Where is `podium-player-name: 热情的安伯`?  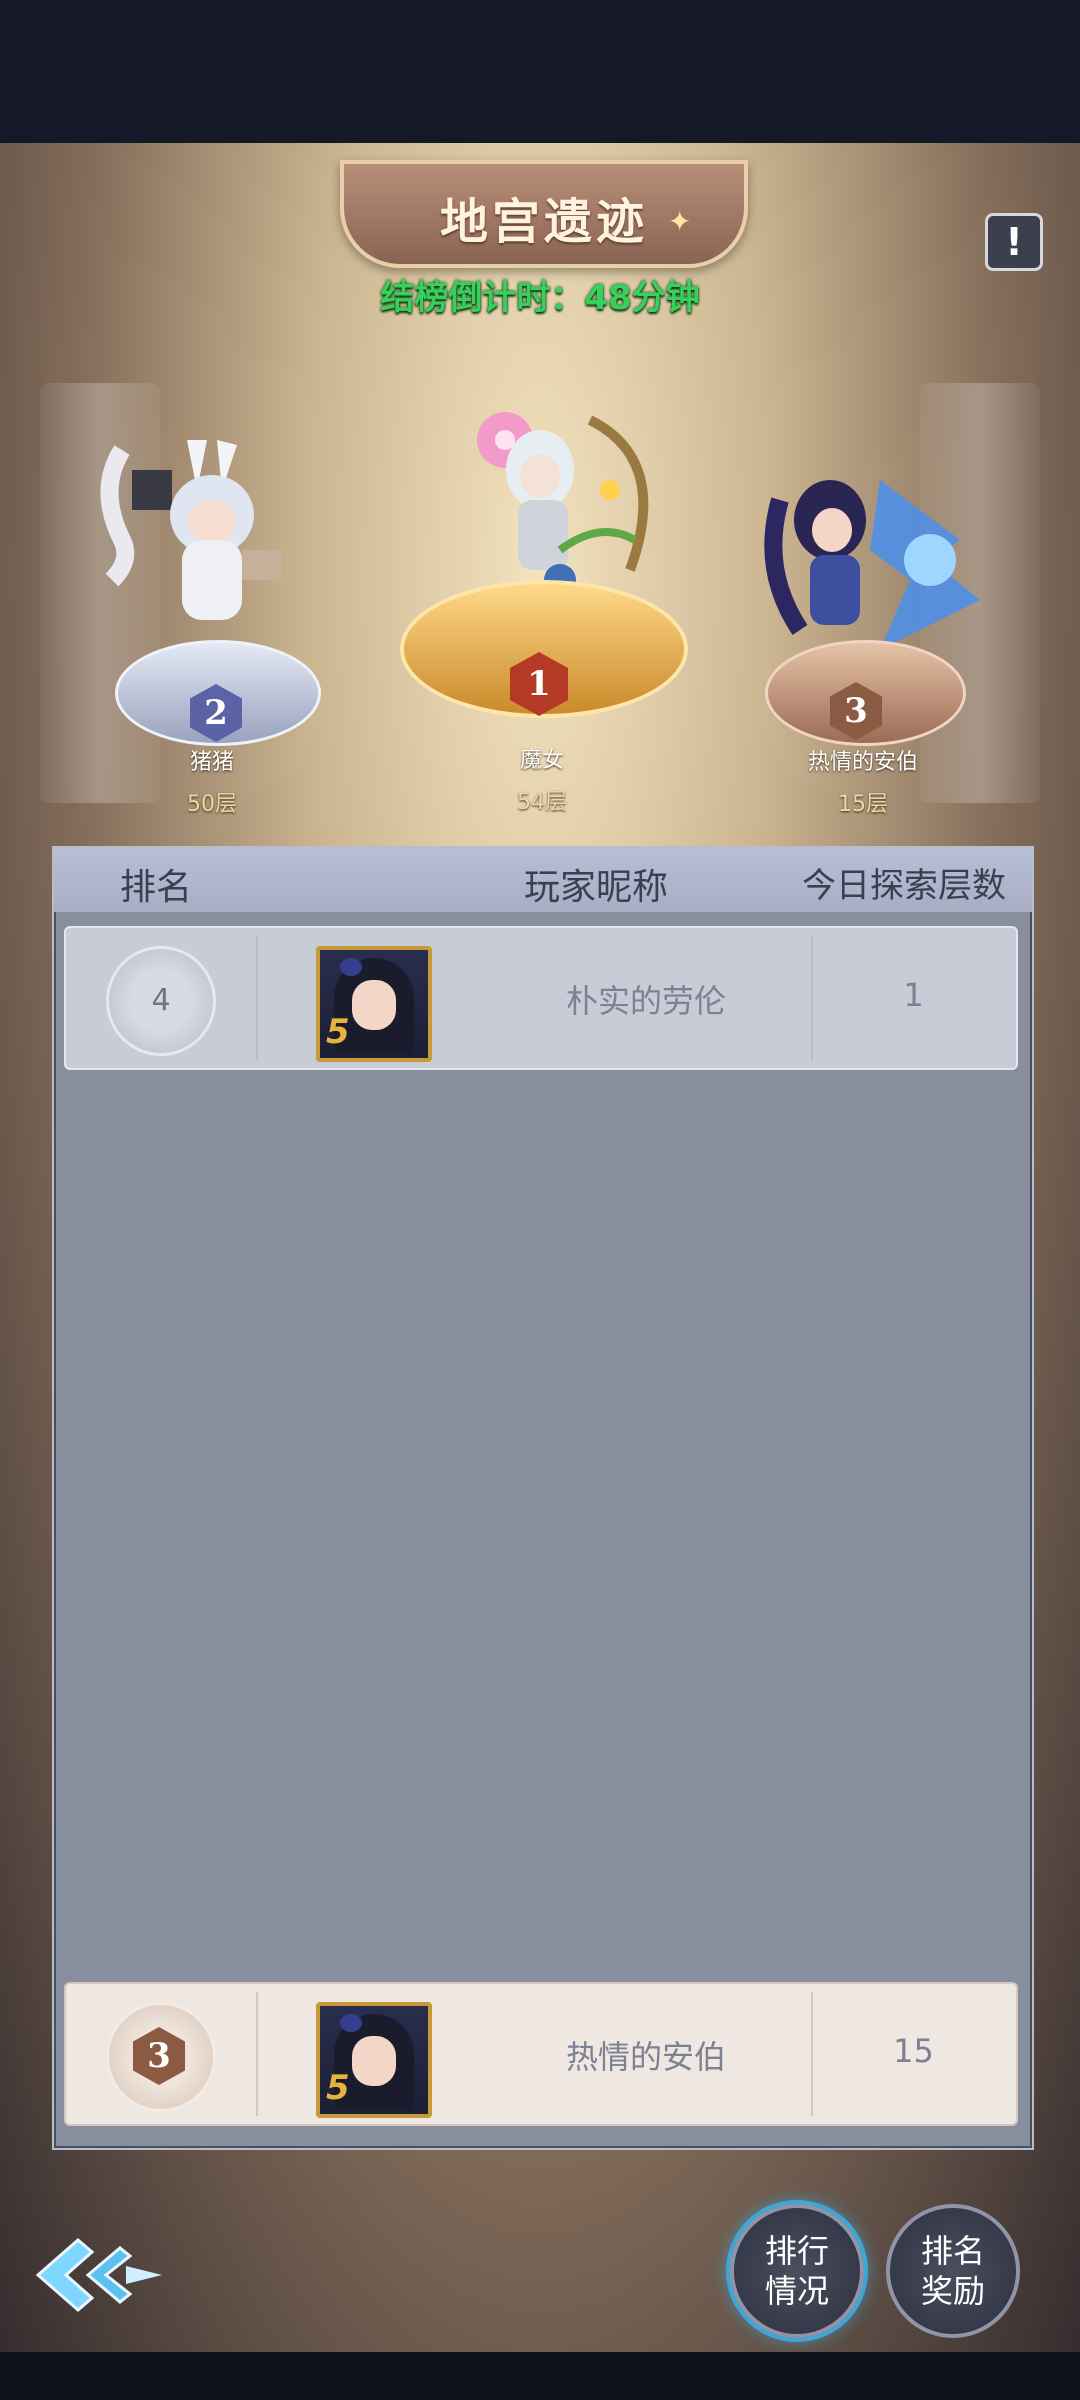
podium-player-name: 热情的安伯 is located at coordinates (862, 762).